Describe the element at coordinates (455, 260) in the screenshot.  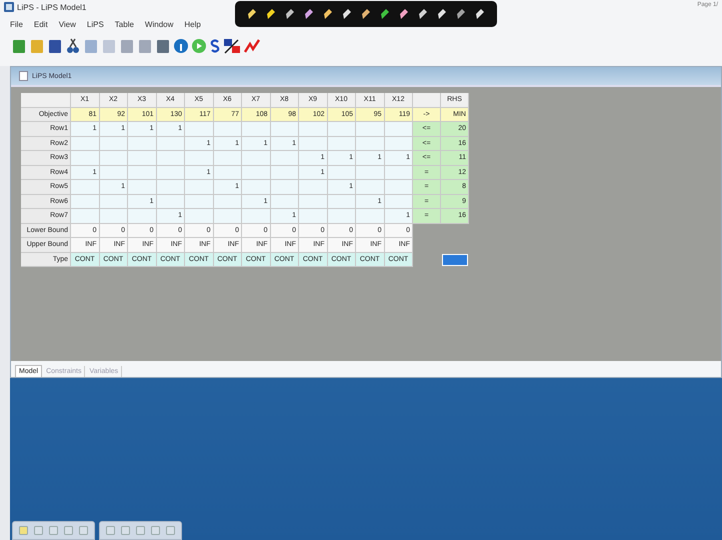
I see `selected-cell` at that location.